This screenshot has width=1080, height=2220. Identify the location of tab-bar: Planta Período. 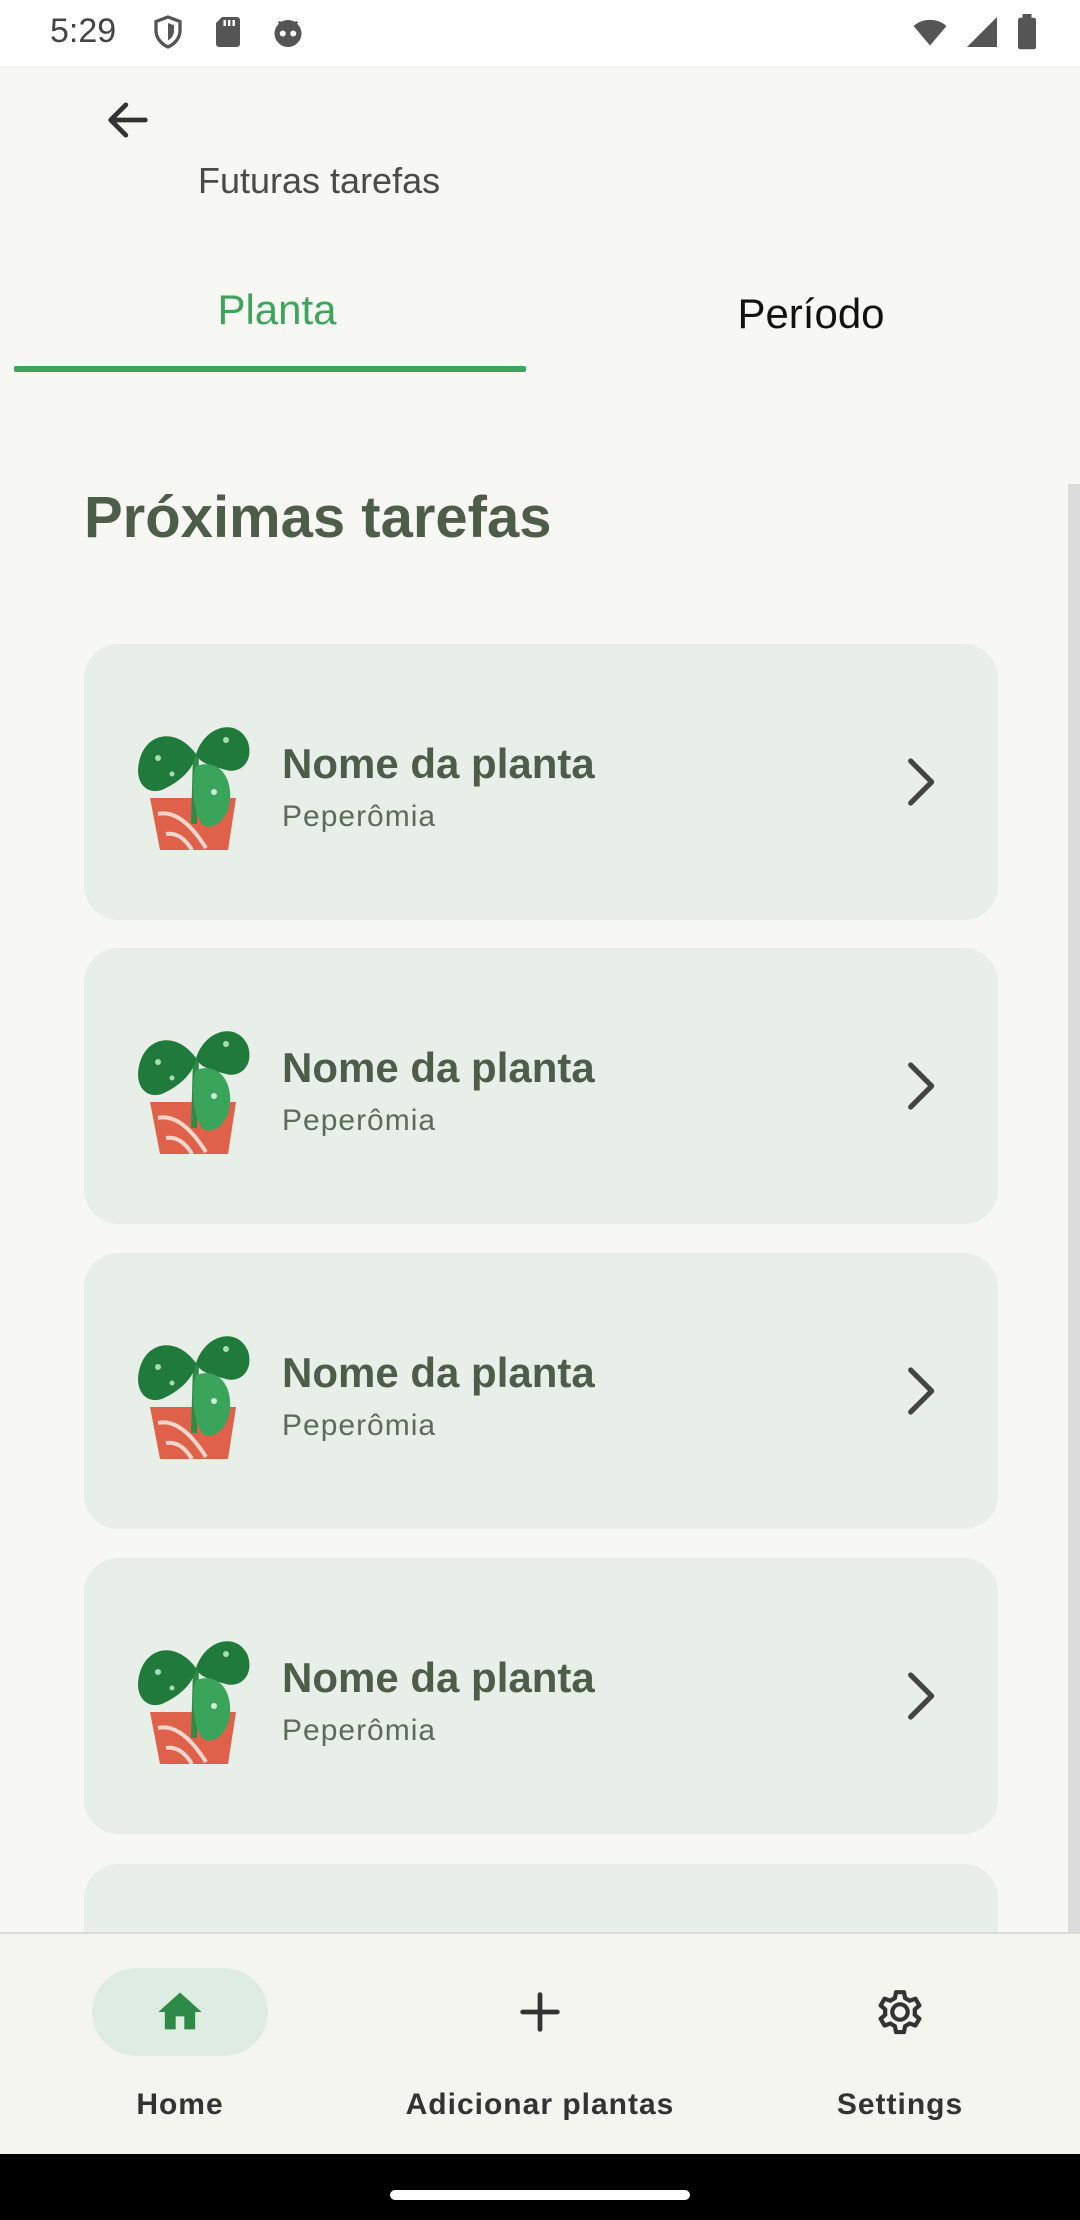
(540, 317).